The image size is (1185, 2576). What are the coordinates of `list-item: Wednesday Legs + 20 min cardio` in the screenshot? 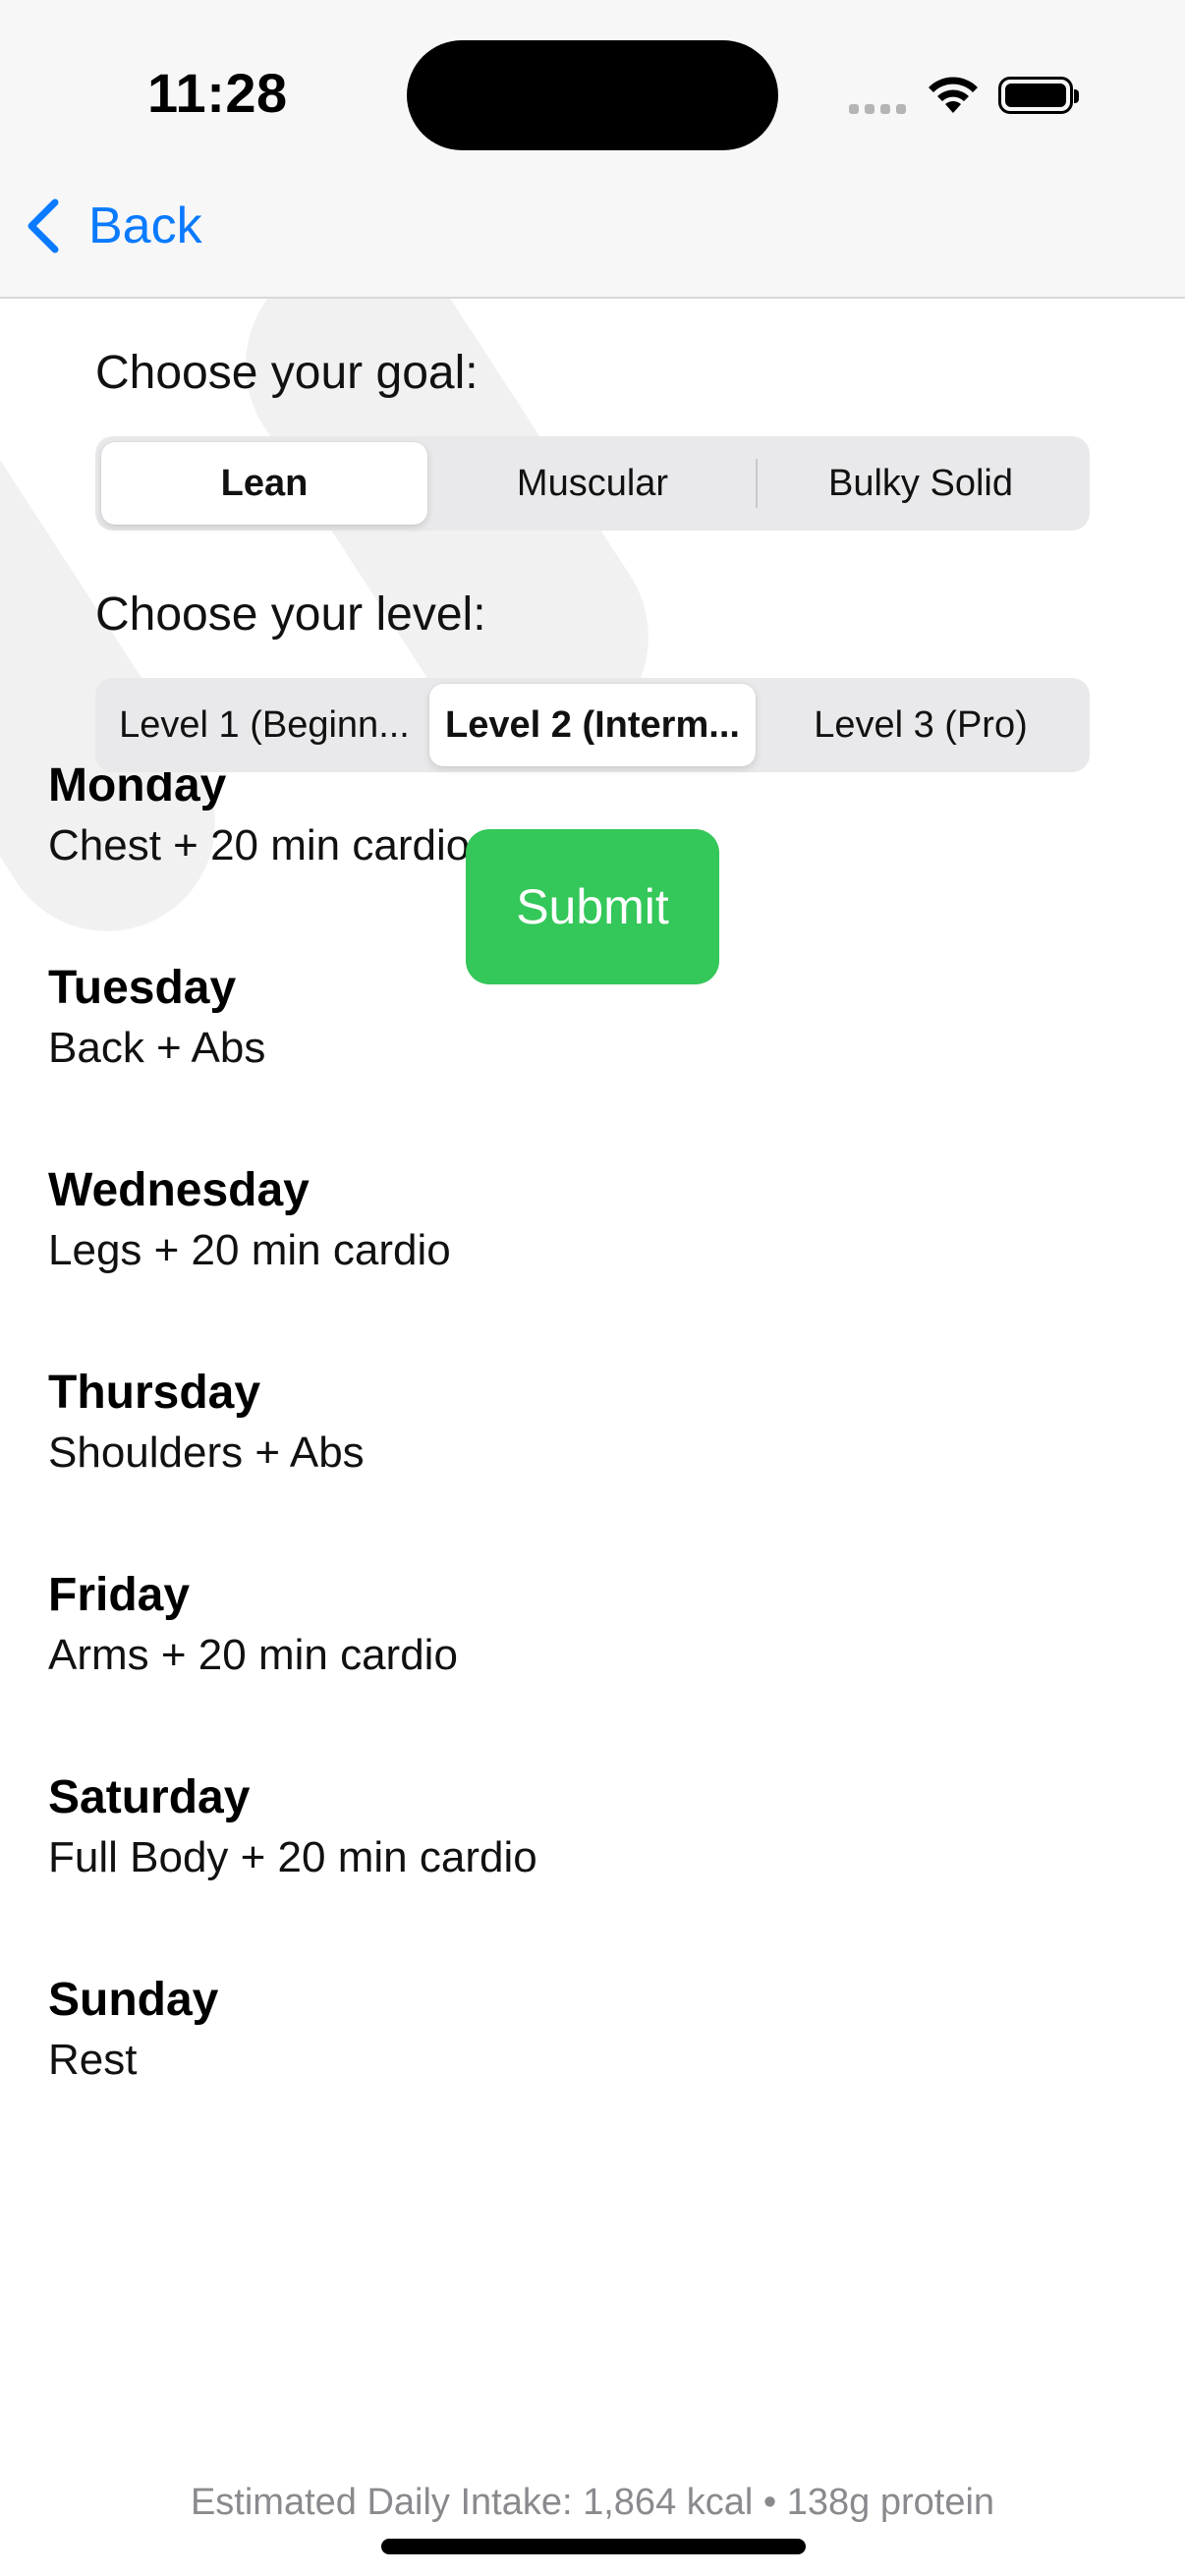 It's located at (589, 1262).